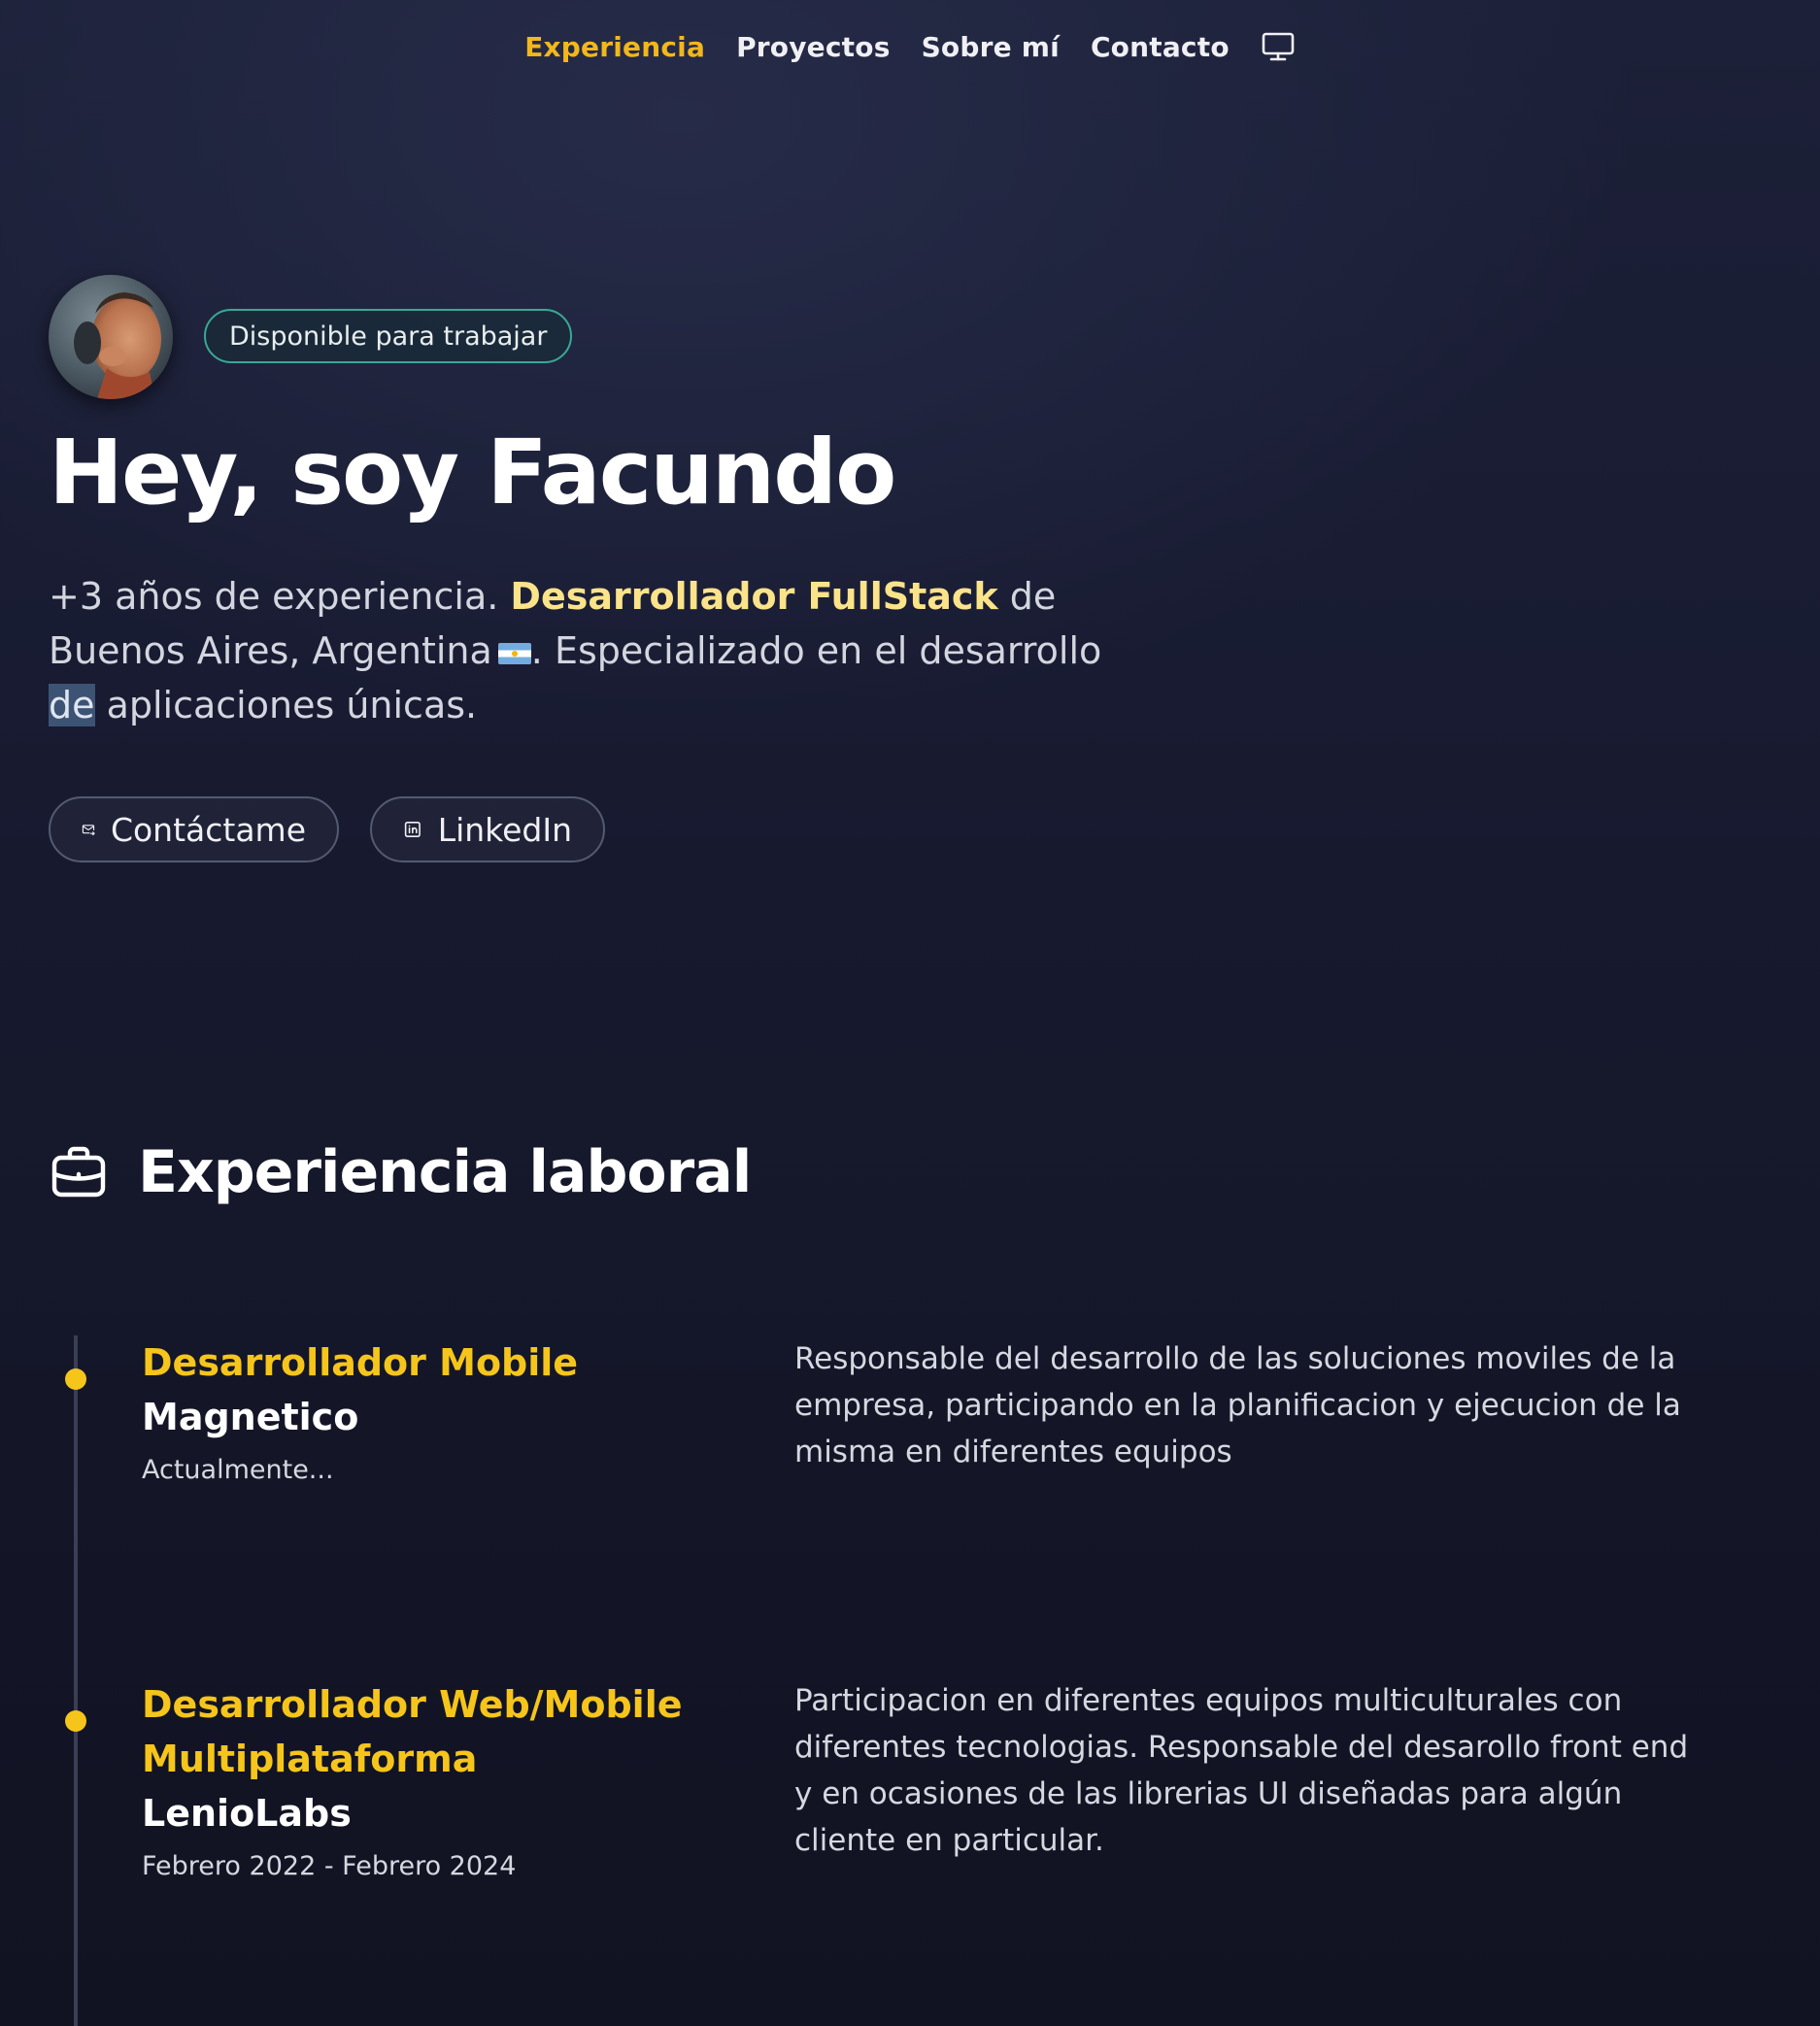  I want to click on argentina-flag-icon, so click(514, 653).